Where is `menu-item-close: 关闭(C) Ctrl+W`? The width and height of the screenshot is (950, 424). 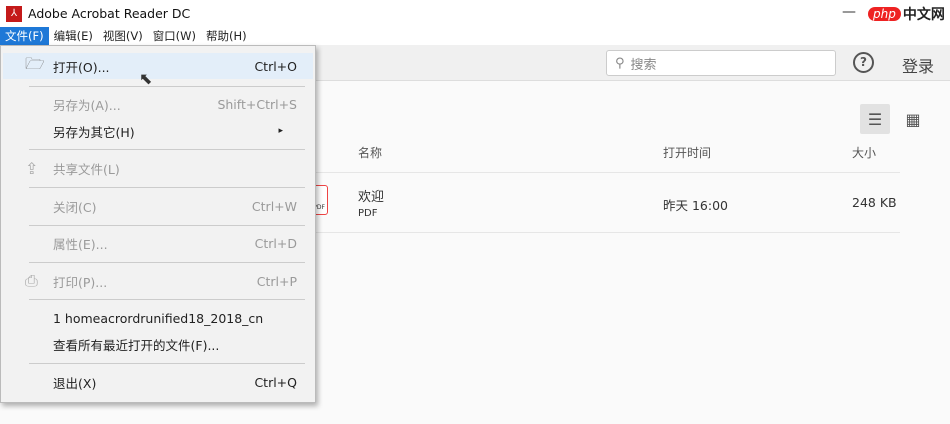 menu-item-close: 关闭(C) Ctrl+W is located at coordinates (158, 206).